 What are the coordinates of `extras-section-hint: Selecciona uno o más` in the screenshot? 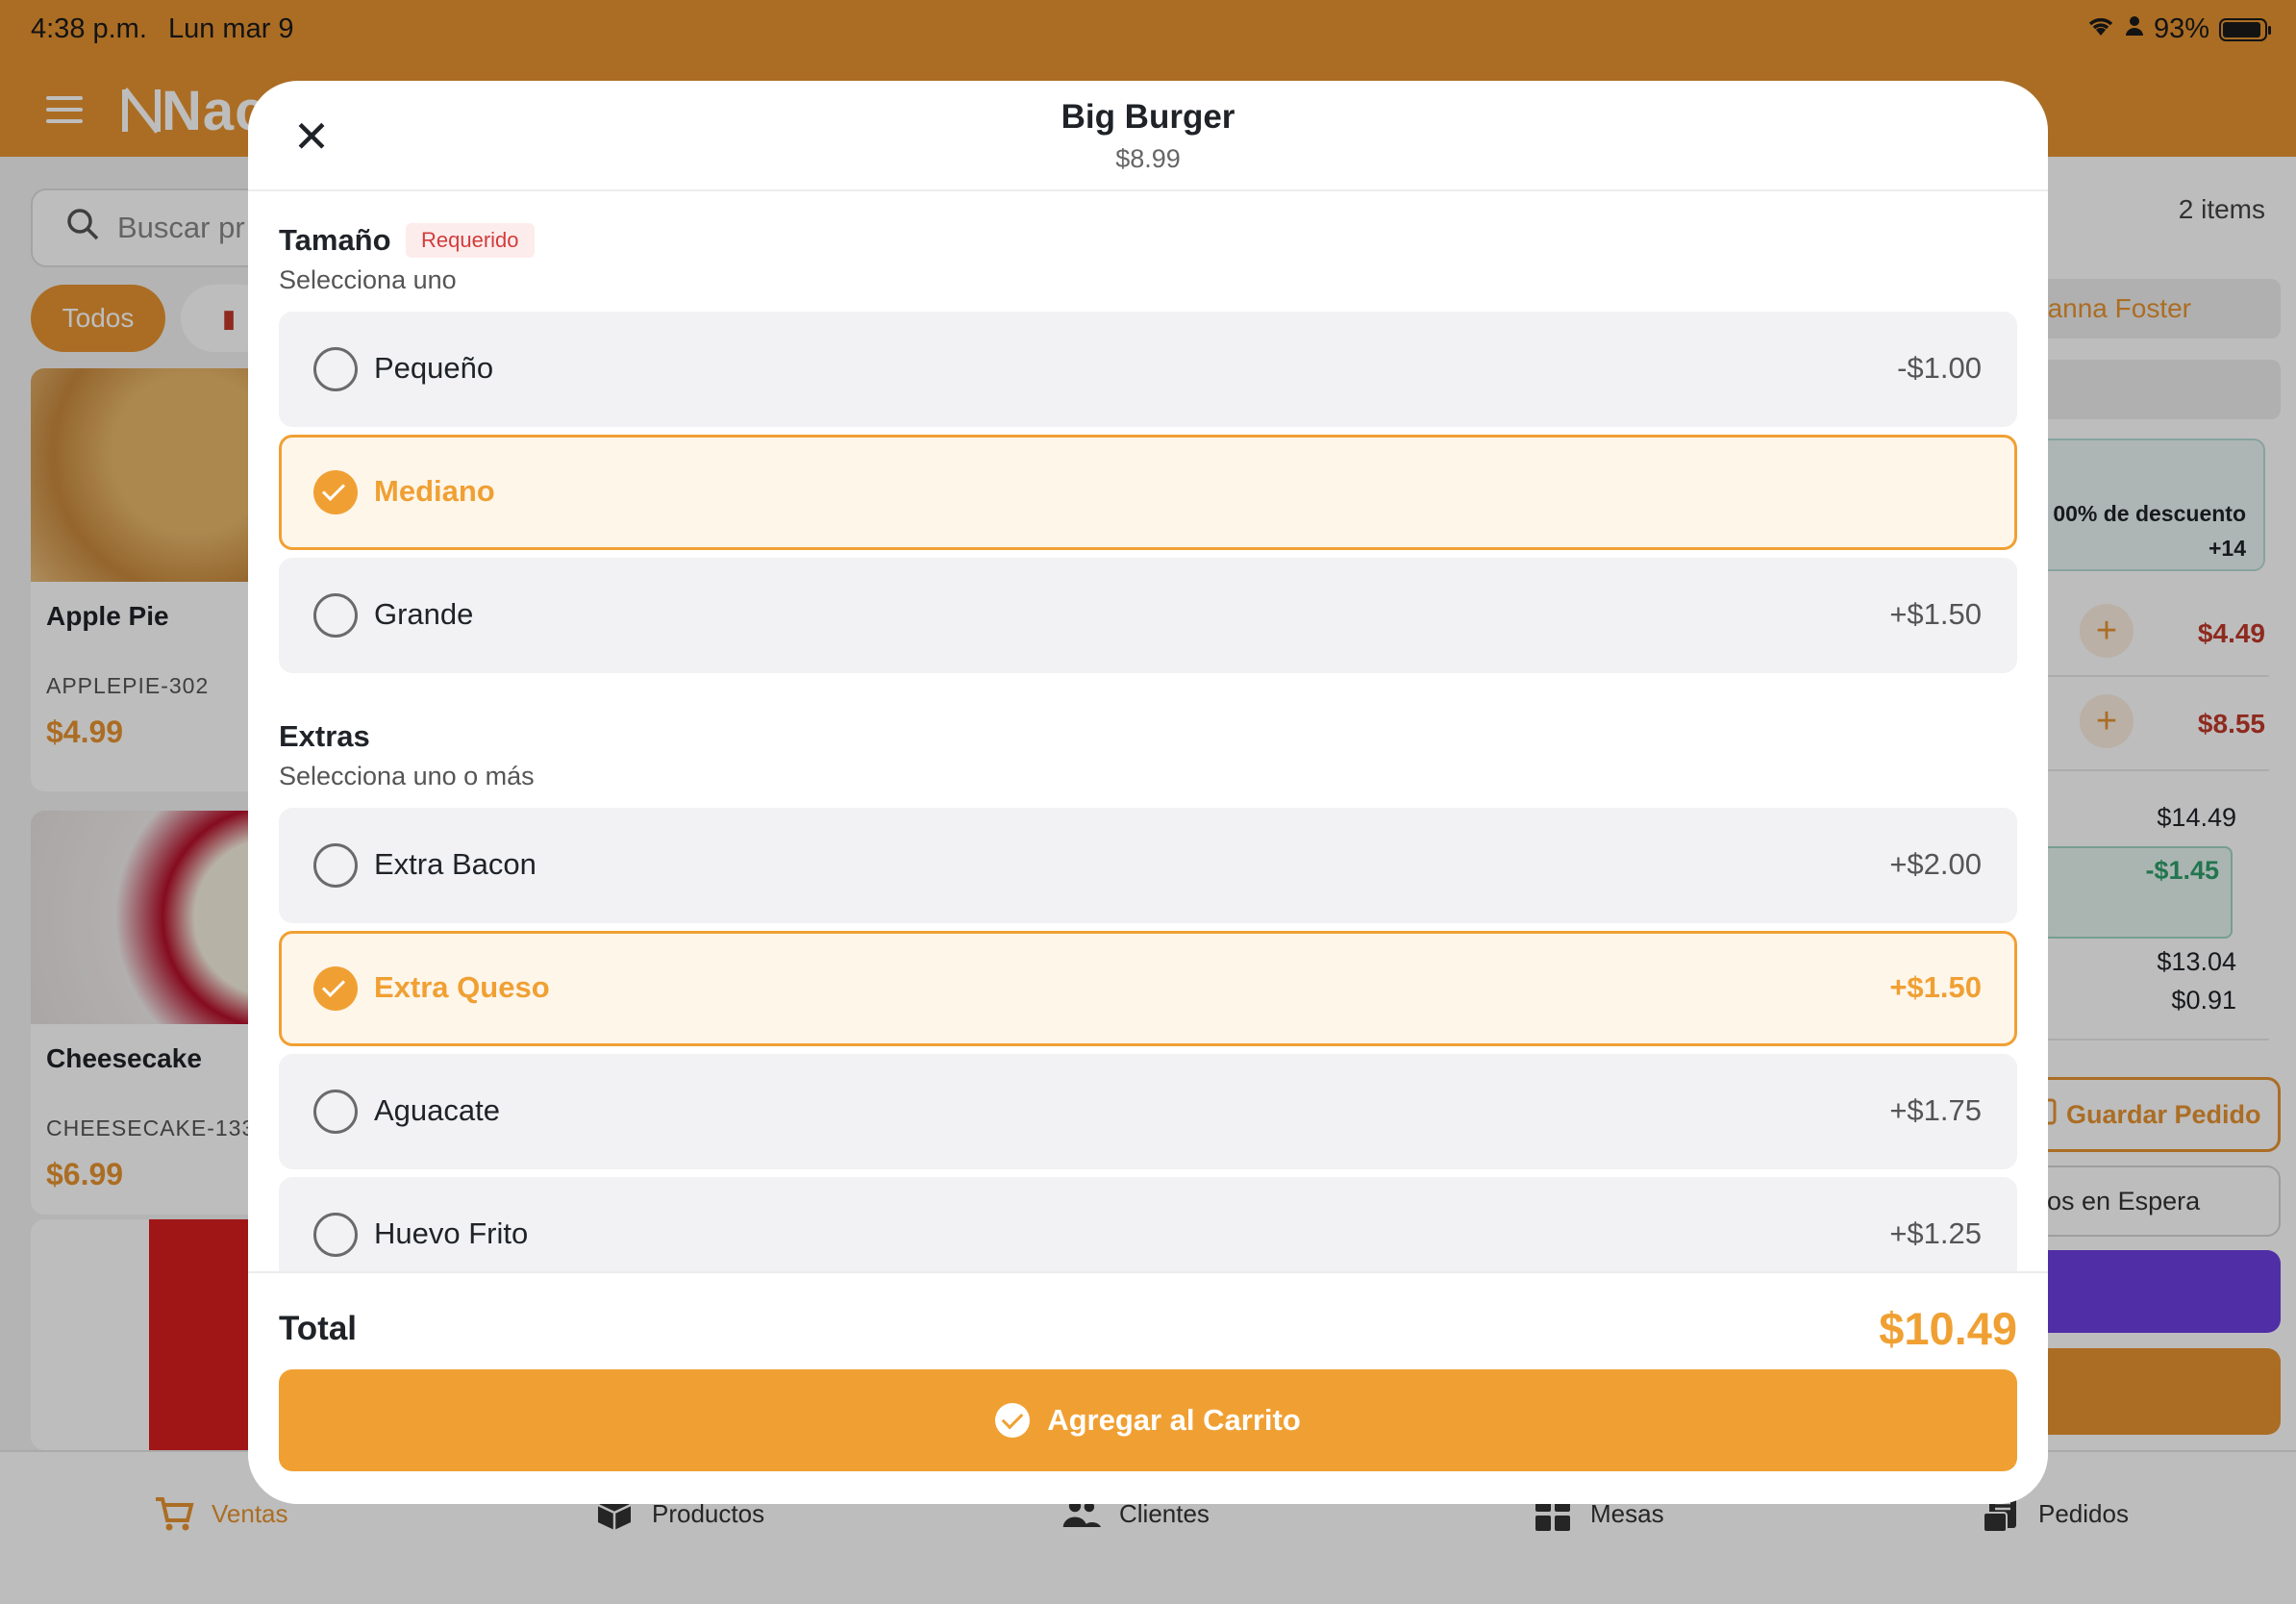 It's located at (407, 776).